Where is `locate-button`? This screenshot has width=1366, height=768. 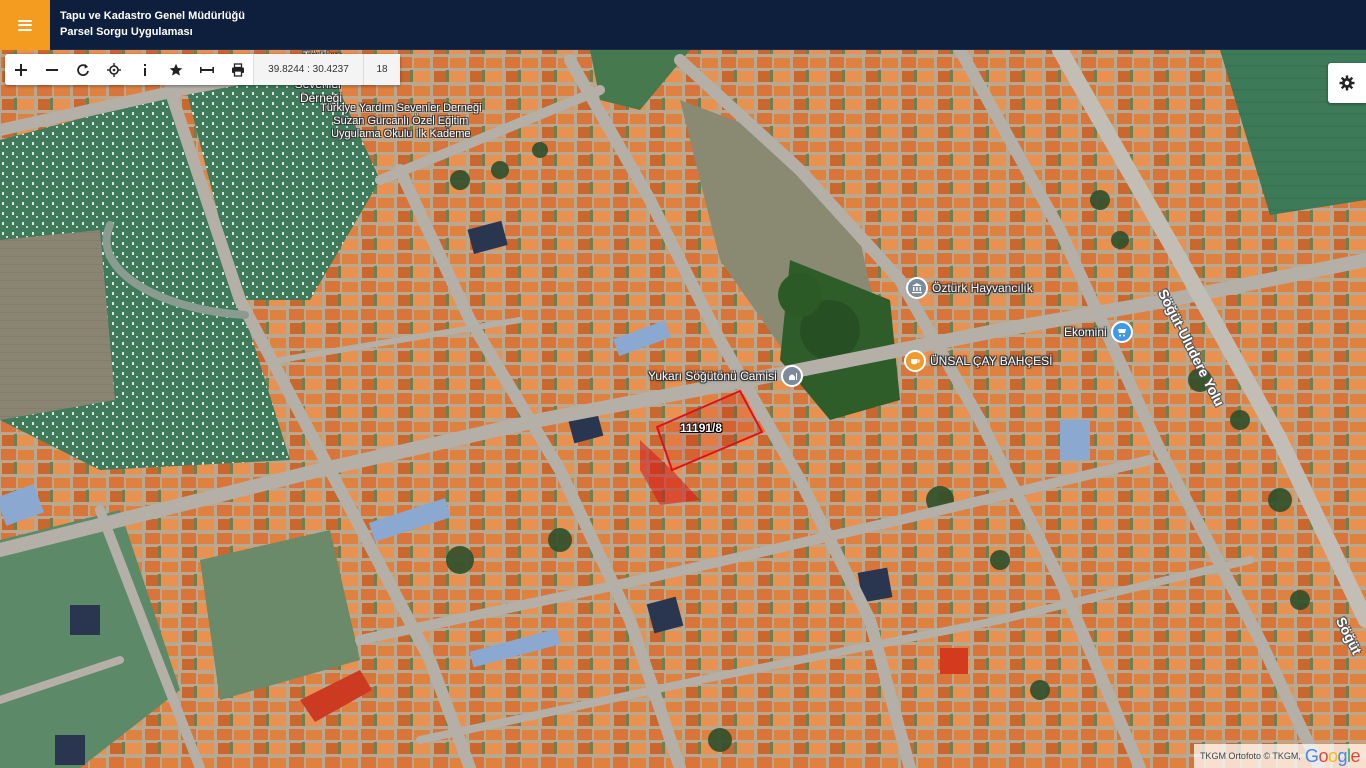
locate-button is located at coordinates (113, 69).